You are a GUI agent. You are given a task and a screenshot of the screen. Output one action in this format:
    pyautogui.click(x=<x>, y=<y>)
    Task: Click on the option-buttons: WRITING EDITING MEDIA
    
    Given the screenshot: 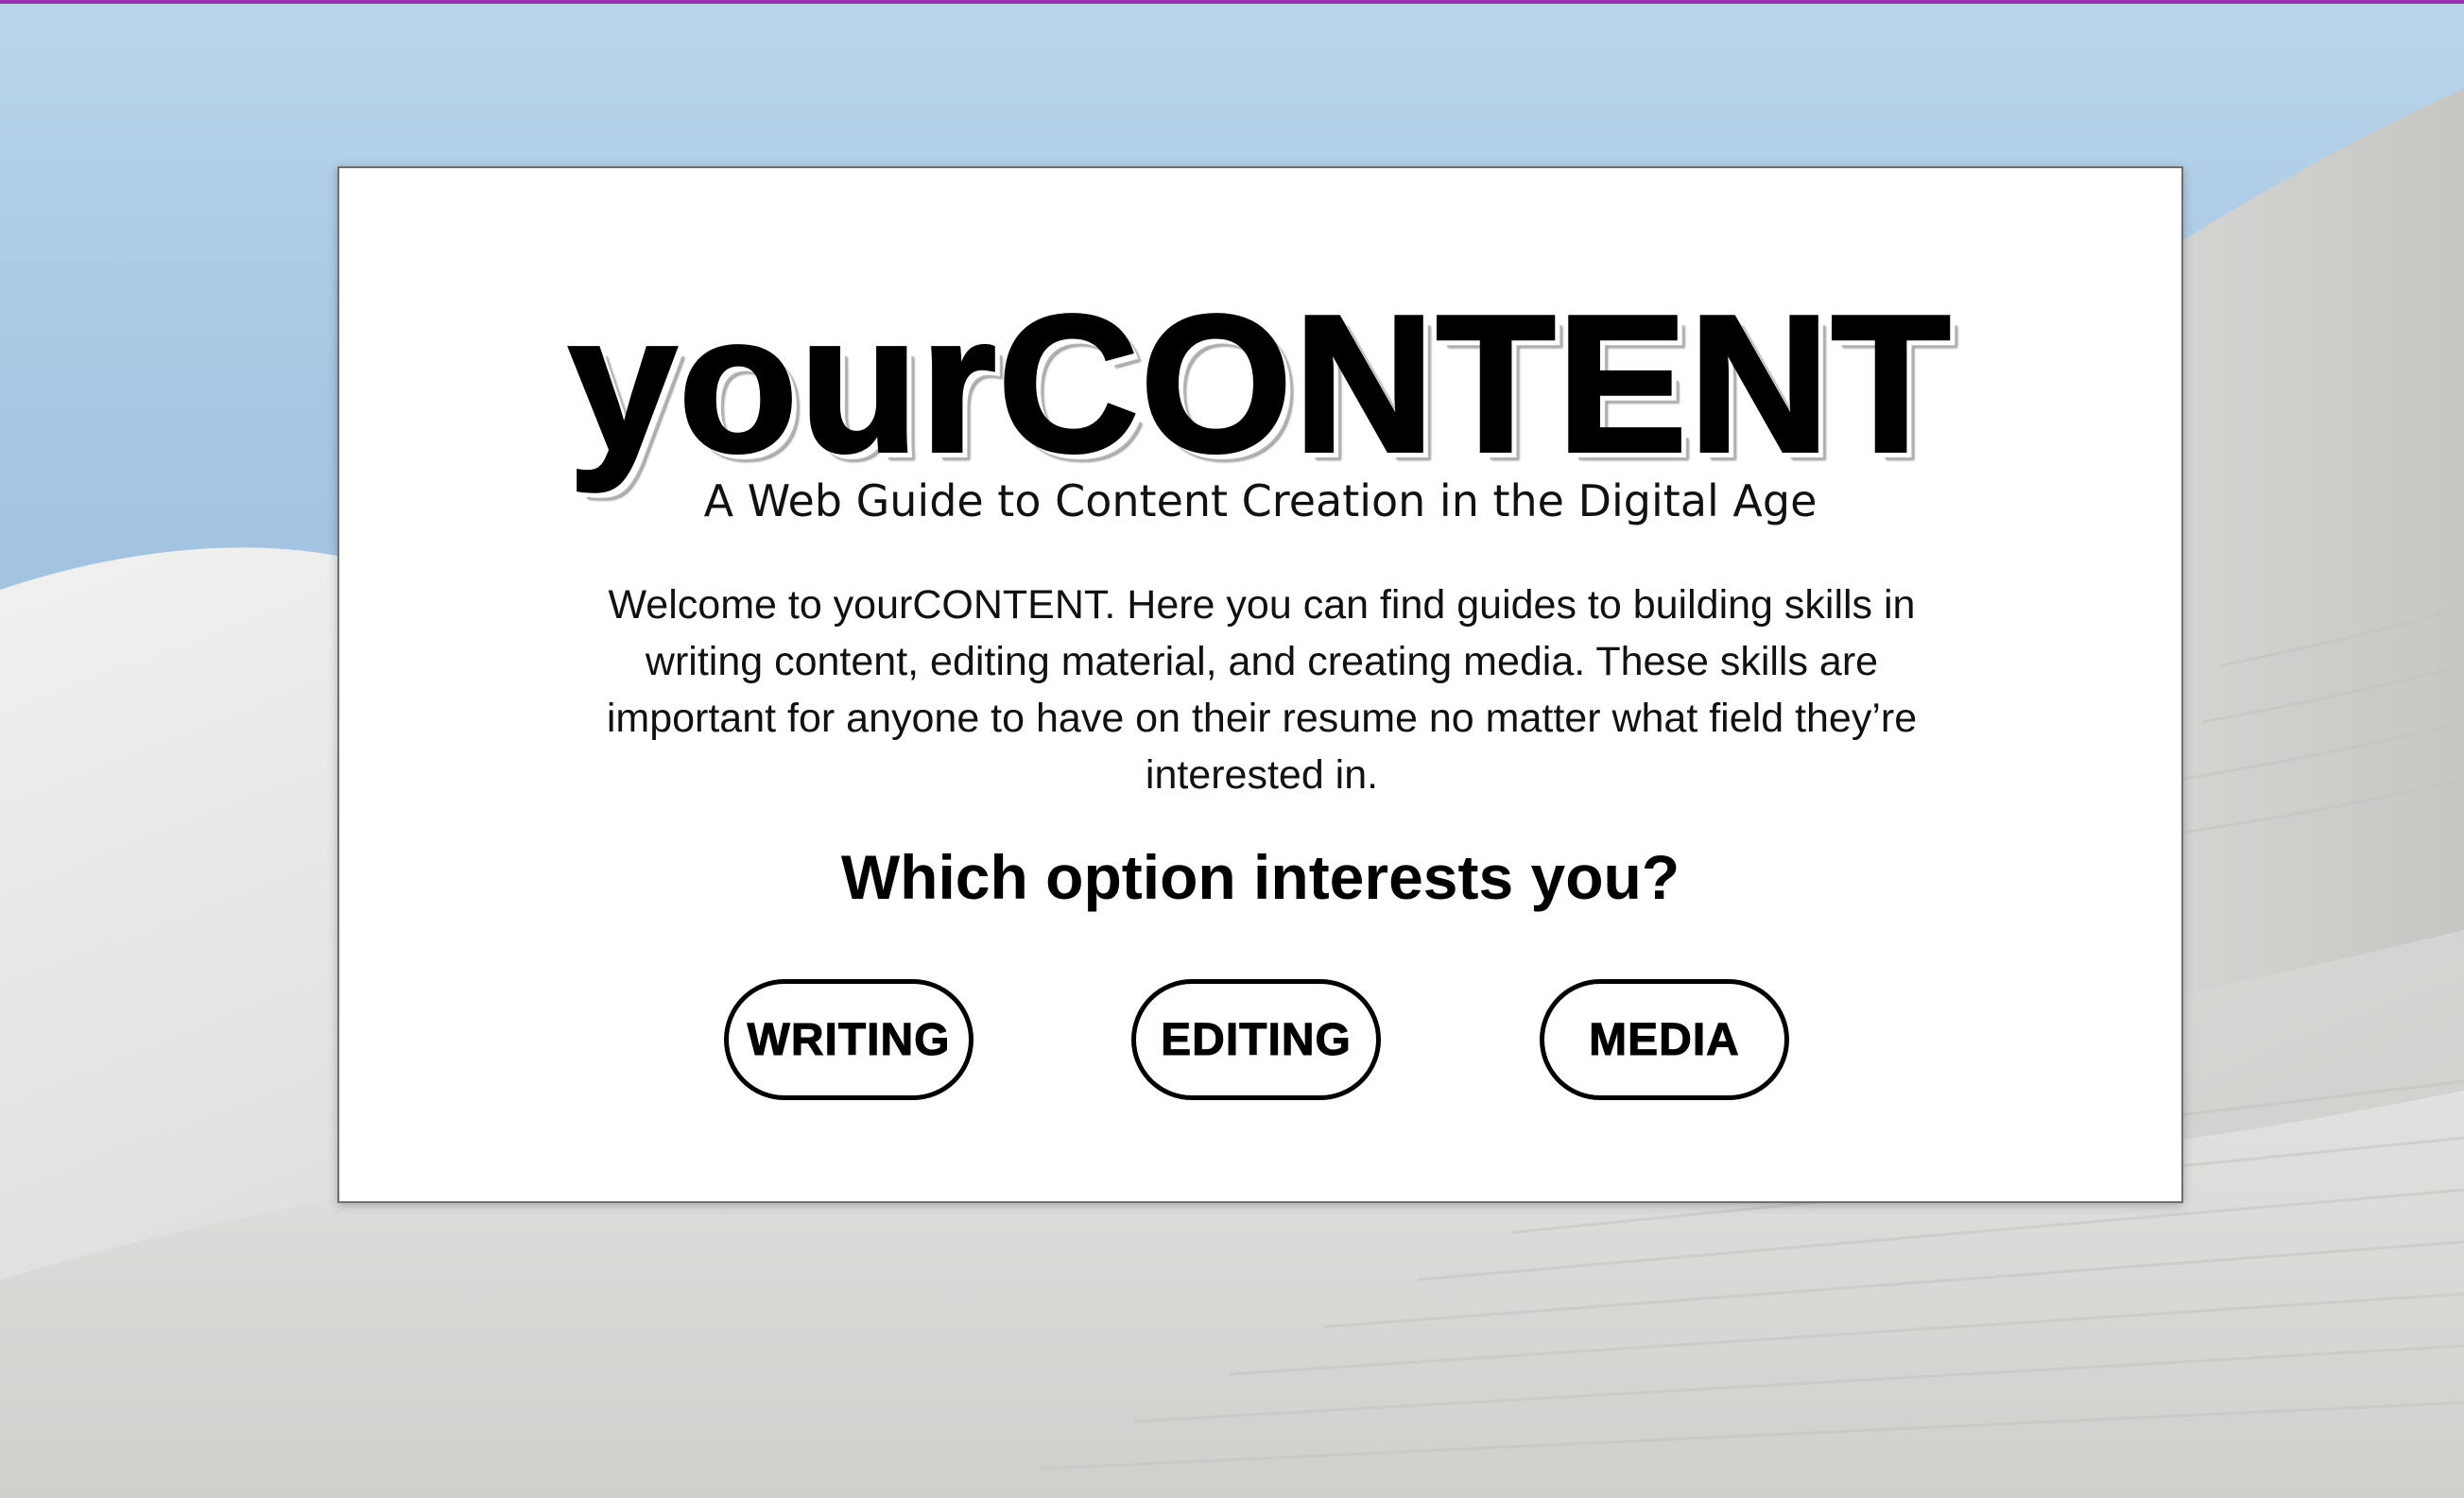 What is the action you would take?
    pyautogui.click(x=1260, y=1040)
    